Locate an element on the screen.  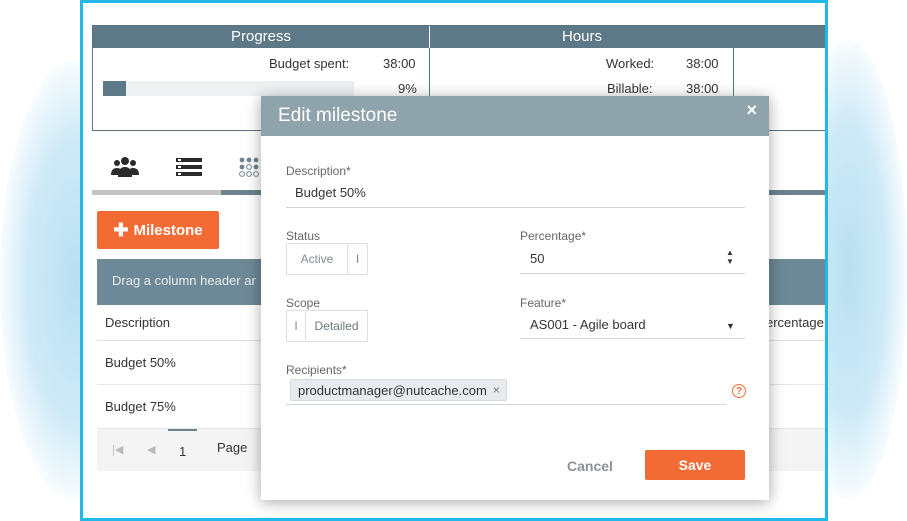
tab-indicator-inactive is located at coordinates (156, 192).